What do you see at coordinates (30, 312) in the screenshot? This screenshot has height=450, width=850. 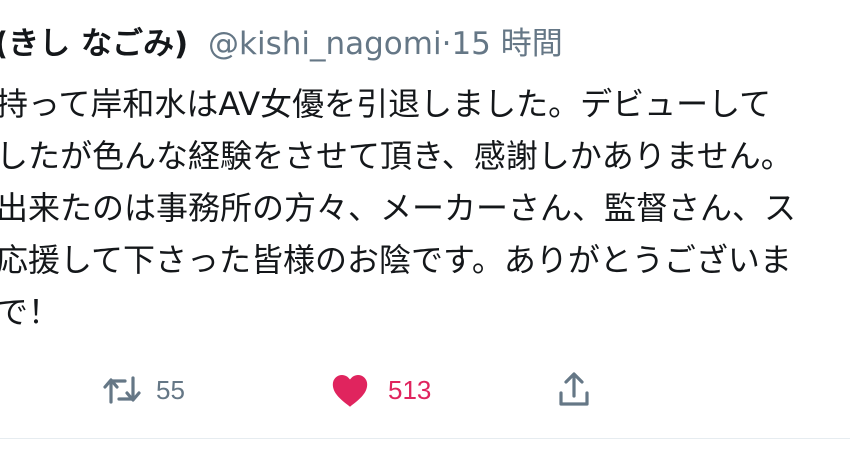 I see `tweet-text-line: で！` at bounding box center [30, 312].